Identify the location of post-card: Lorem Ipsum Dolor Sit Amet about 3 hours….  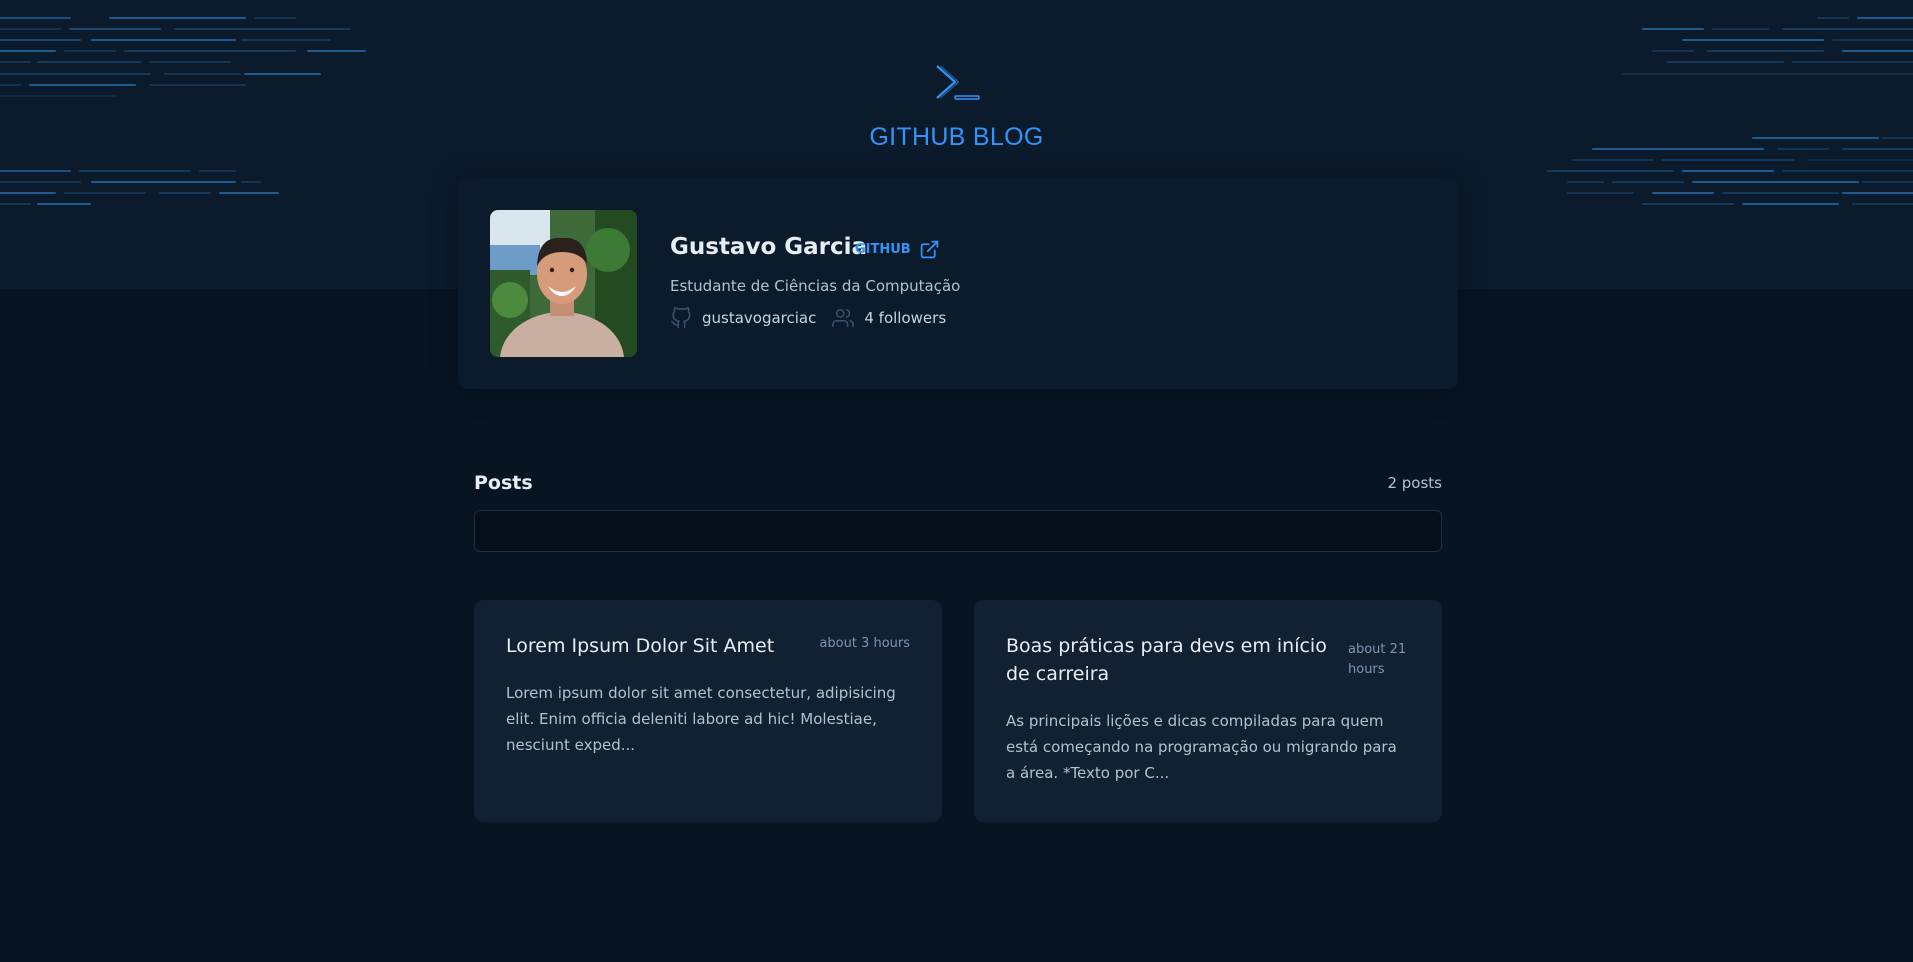
(708, 711).